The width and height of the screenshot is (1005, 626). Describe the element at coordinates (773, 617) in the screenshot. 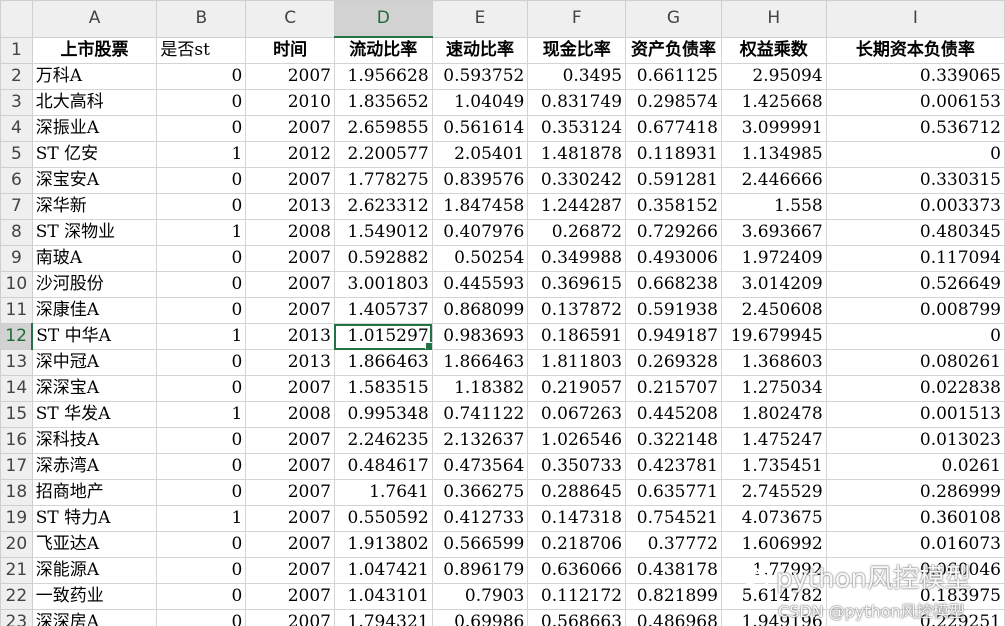

I see `cell-h23: 1.949196` at that location.